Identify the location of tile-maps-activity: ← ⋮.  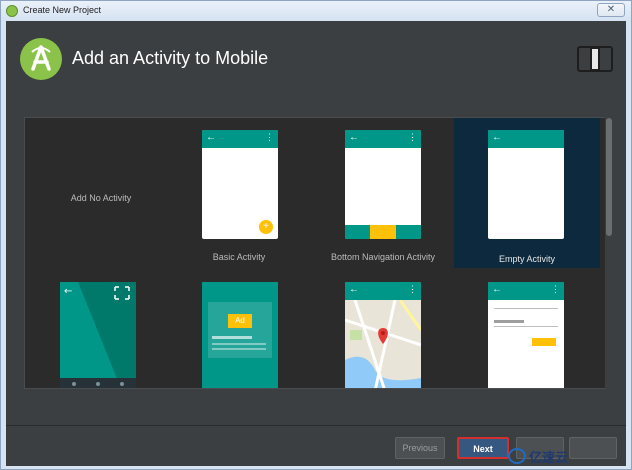
(383, 335).